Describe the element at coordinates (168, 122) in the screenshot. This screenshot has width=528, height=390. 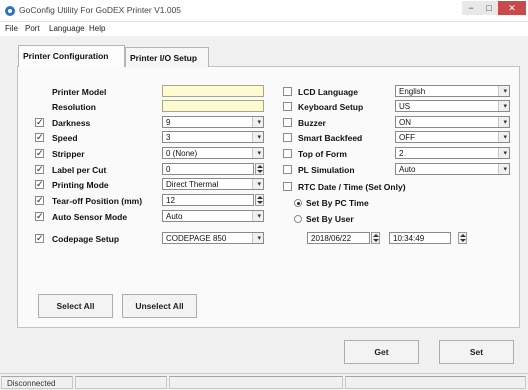
I see `darkness-value: 9` at that location.